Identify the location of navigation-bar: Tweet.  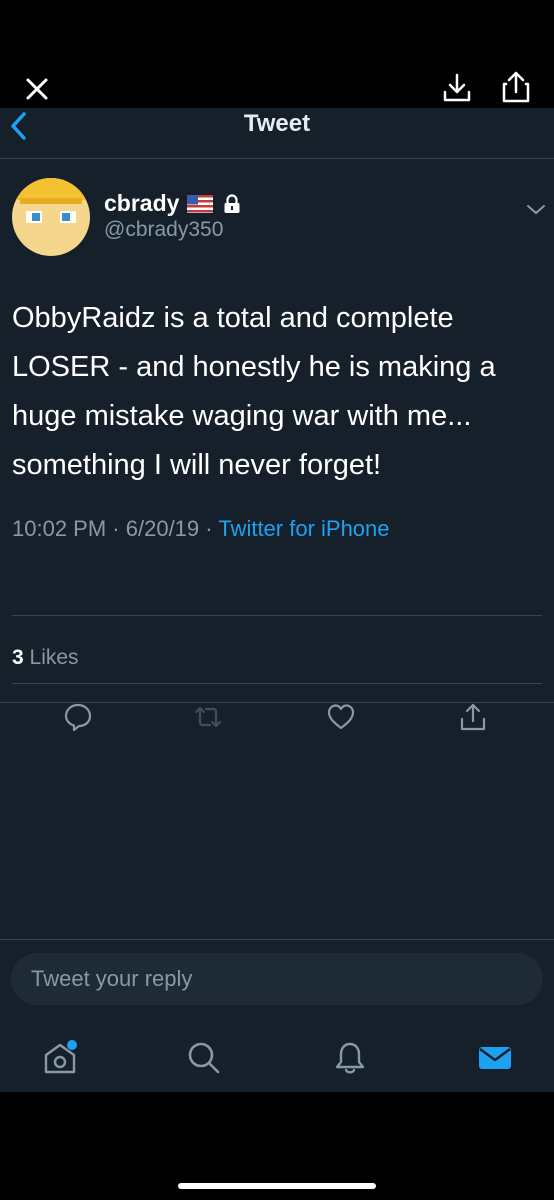
(277, 133).